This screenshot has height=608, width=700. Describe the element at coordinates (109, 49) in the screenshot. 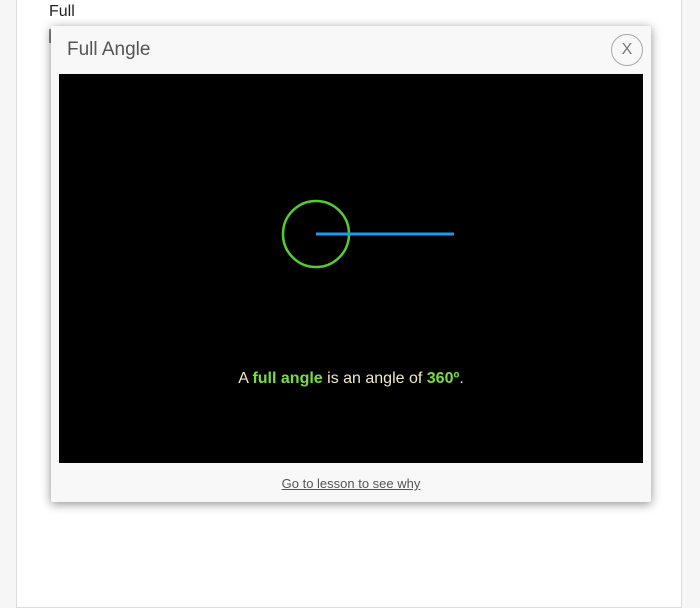

I see `dialog-title: Full Angle` at that location.